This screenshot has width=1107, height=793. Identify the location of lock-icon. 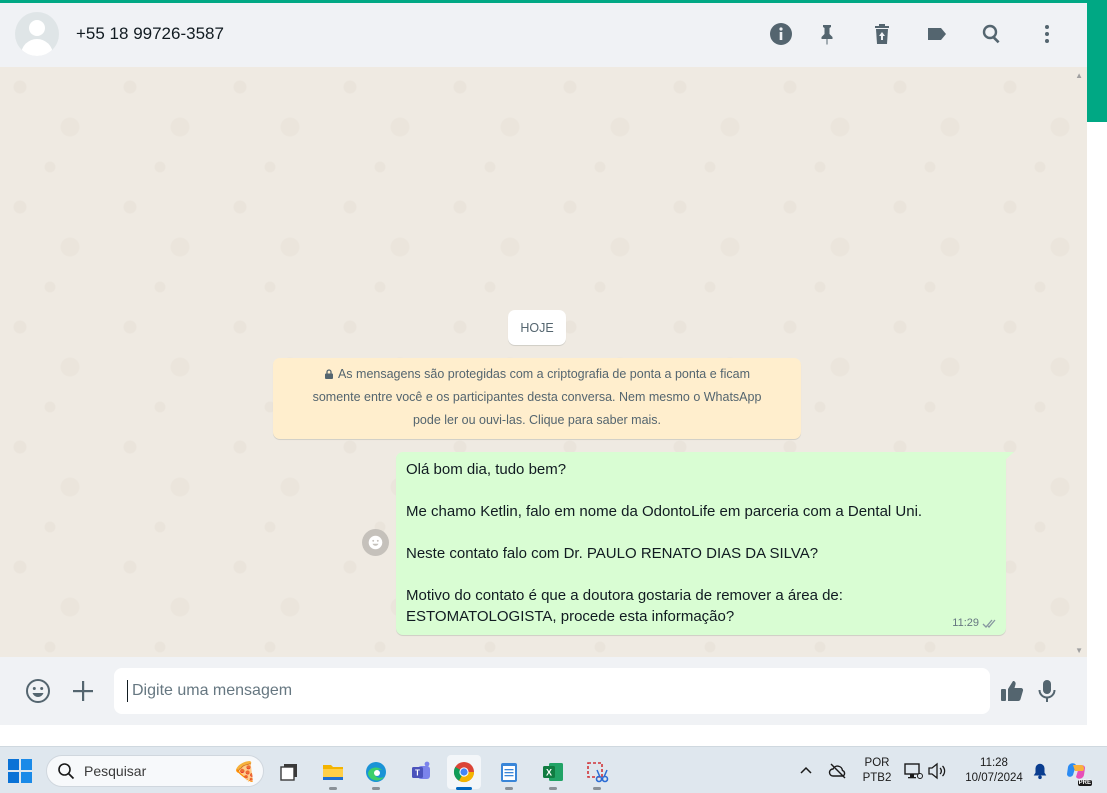
(328, 374).